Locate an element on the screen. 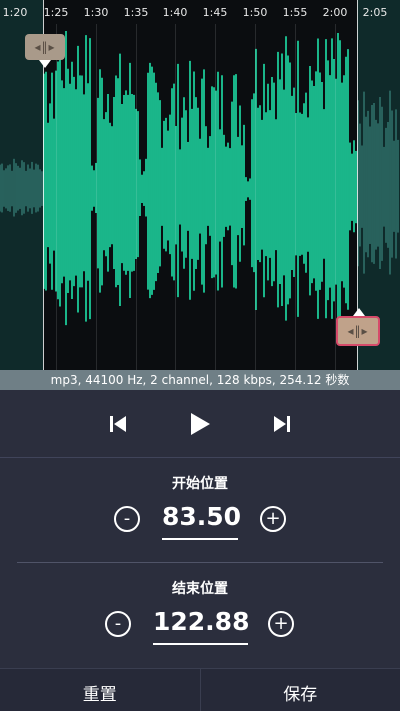  start-position-section: 开始位置 is located at coordinates (200, 483).